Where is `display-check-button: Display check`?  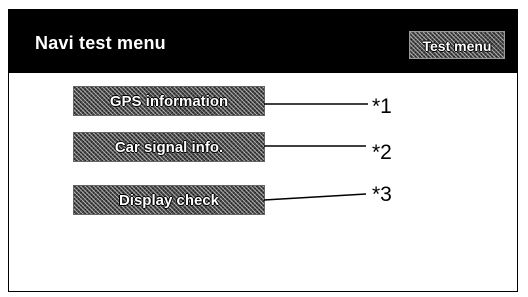 display-check-button: Display check is located at coordinates (169, 200).